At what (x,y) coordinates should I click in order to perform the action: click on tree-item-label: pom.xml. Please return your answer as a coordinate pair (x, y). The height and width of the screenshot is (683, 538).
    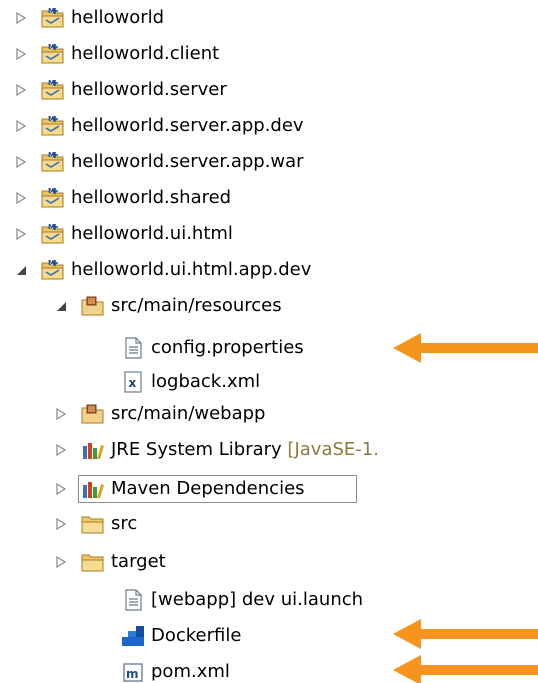
    Looking at the image, I should click on (190, 671).